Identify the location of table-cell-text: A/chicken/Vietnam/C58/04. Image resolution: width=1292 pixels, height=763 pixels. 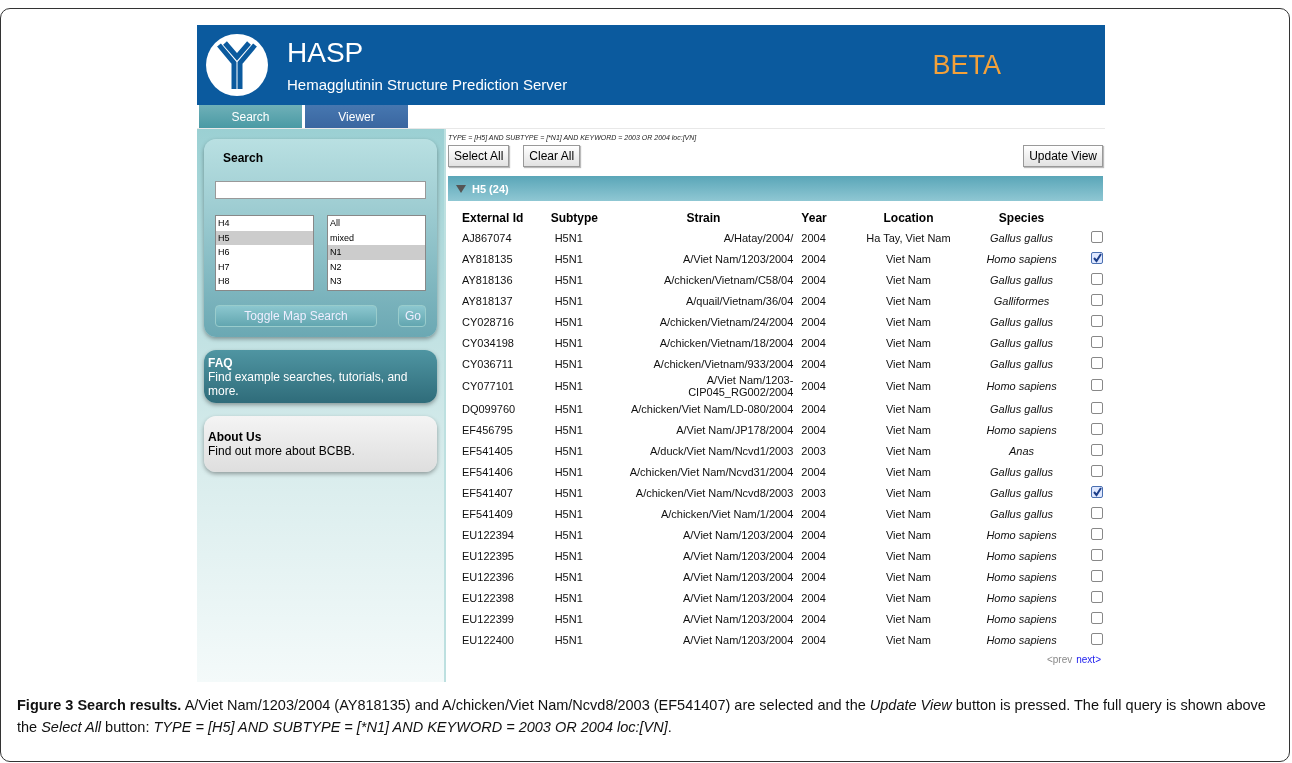
(728, 279).